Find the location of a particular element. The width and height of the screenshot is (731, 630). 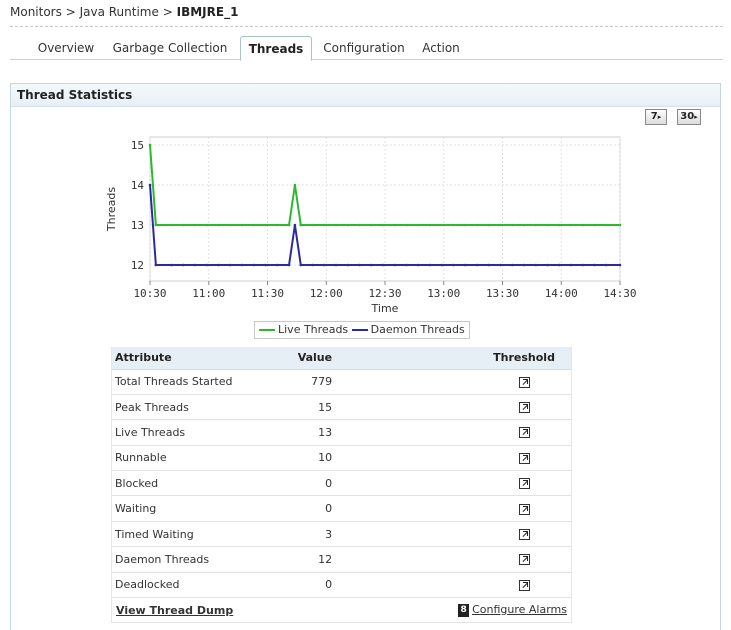

tab-overview: Overview is located at coordinates (66, 48).